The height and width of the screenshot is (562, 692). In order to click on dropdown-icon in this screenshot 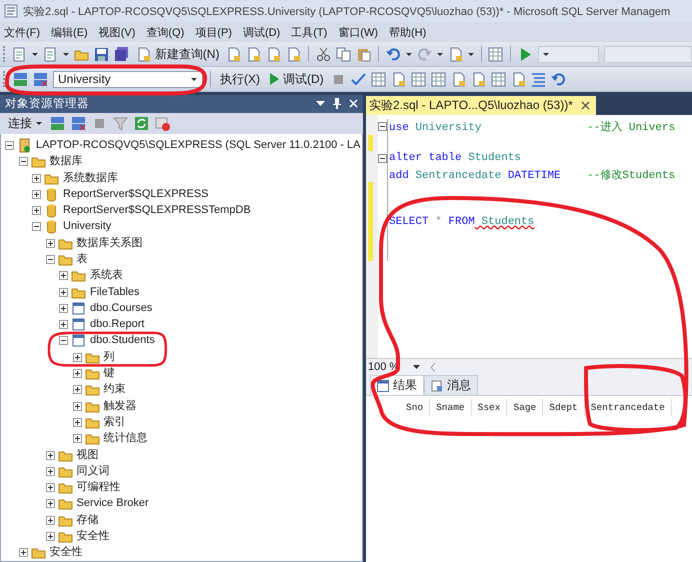, I will do `click(320, 103)`.